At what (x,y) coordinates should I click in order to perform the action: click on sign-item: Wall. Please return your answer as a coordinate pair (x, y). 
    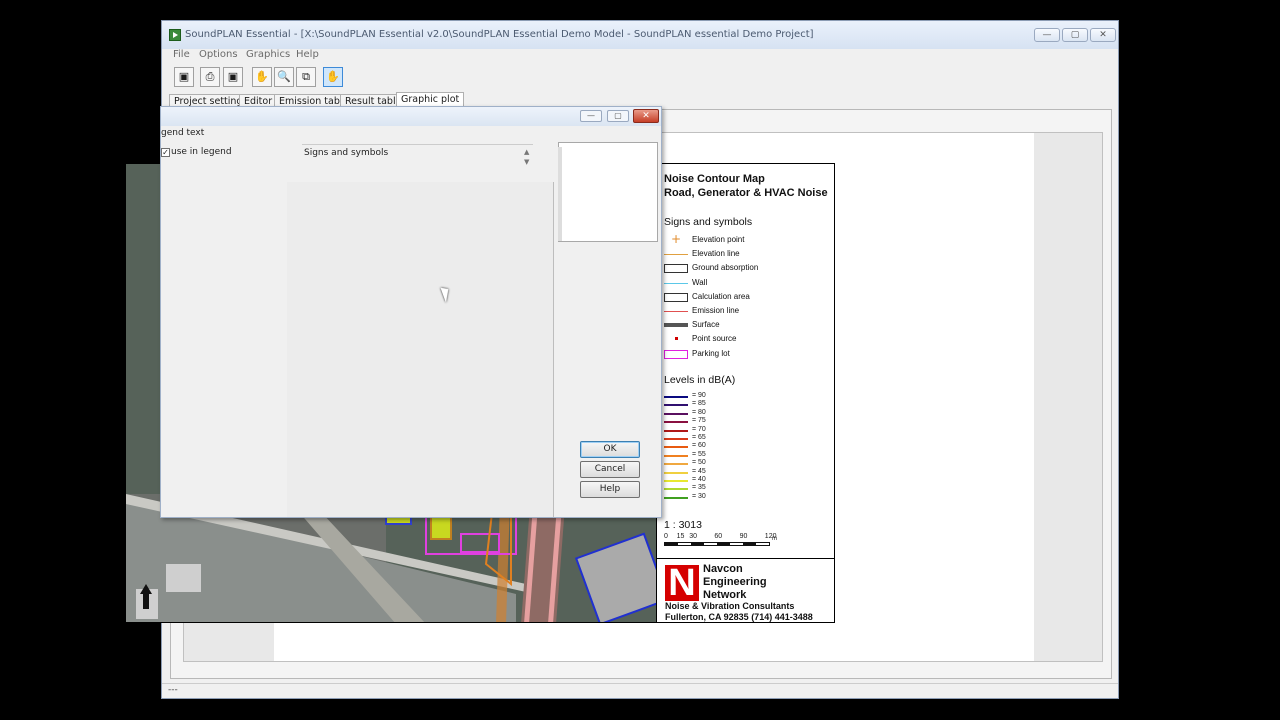
    Looking at the image, I should click on (746, 285).